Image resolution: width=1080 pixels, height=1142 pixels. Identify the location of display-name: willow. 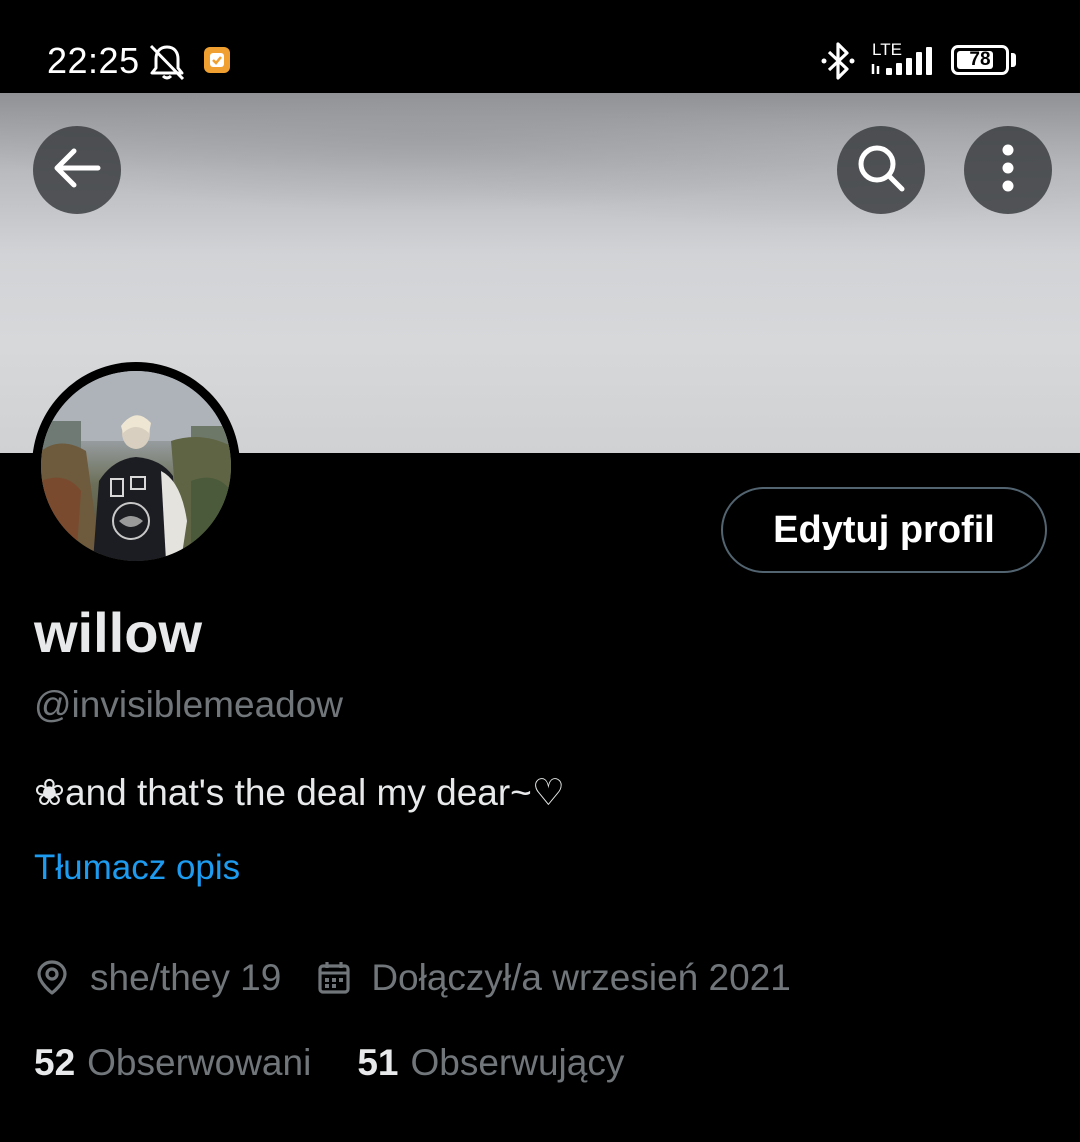
(118, 632).